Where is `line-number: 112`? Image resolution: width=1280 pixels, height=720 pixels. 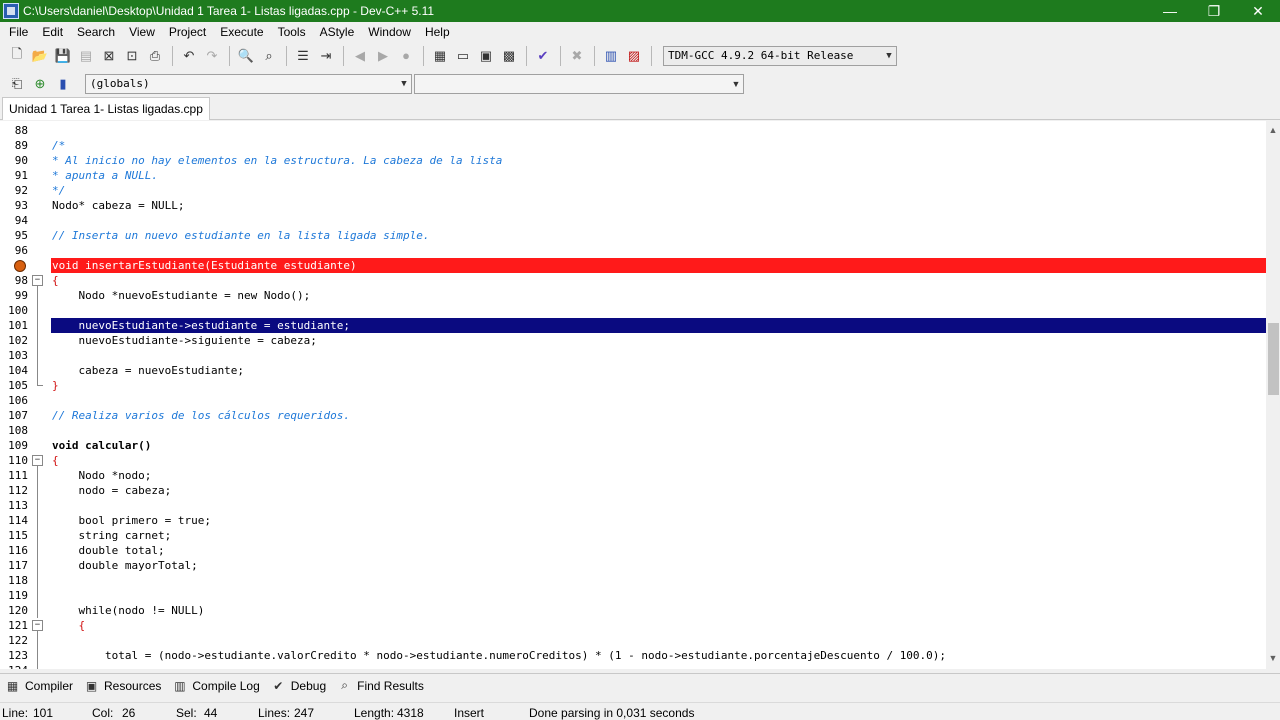 line-number: 112 is located at coordinates (18, 490).